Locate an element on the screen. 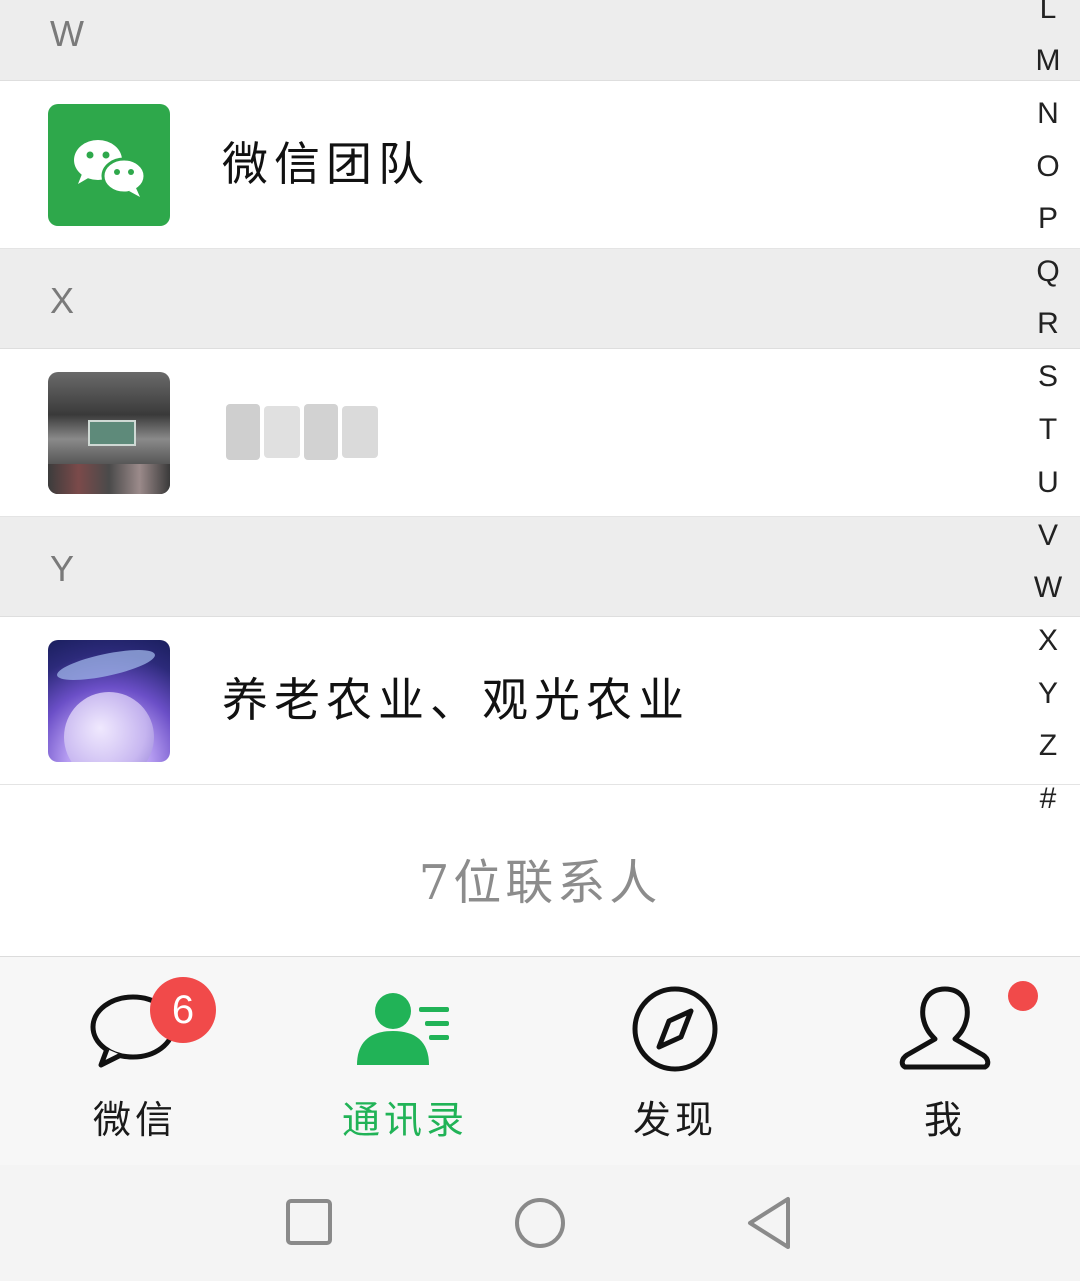  space-art-avatar is located at coordinates (109, 701).